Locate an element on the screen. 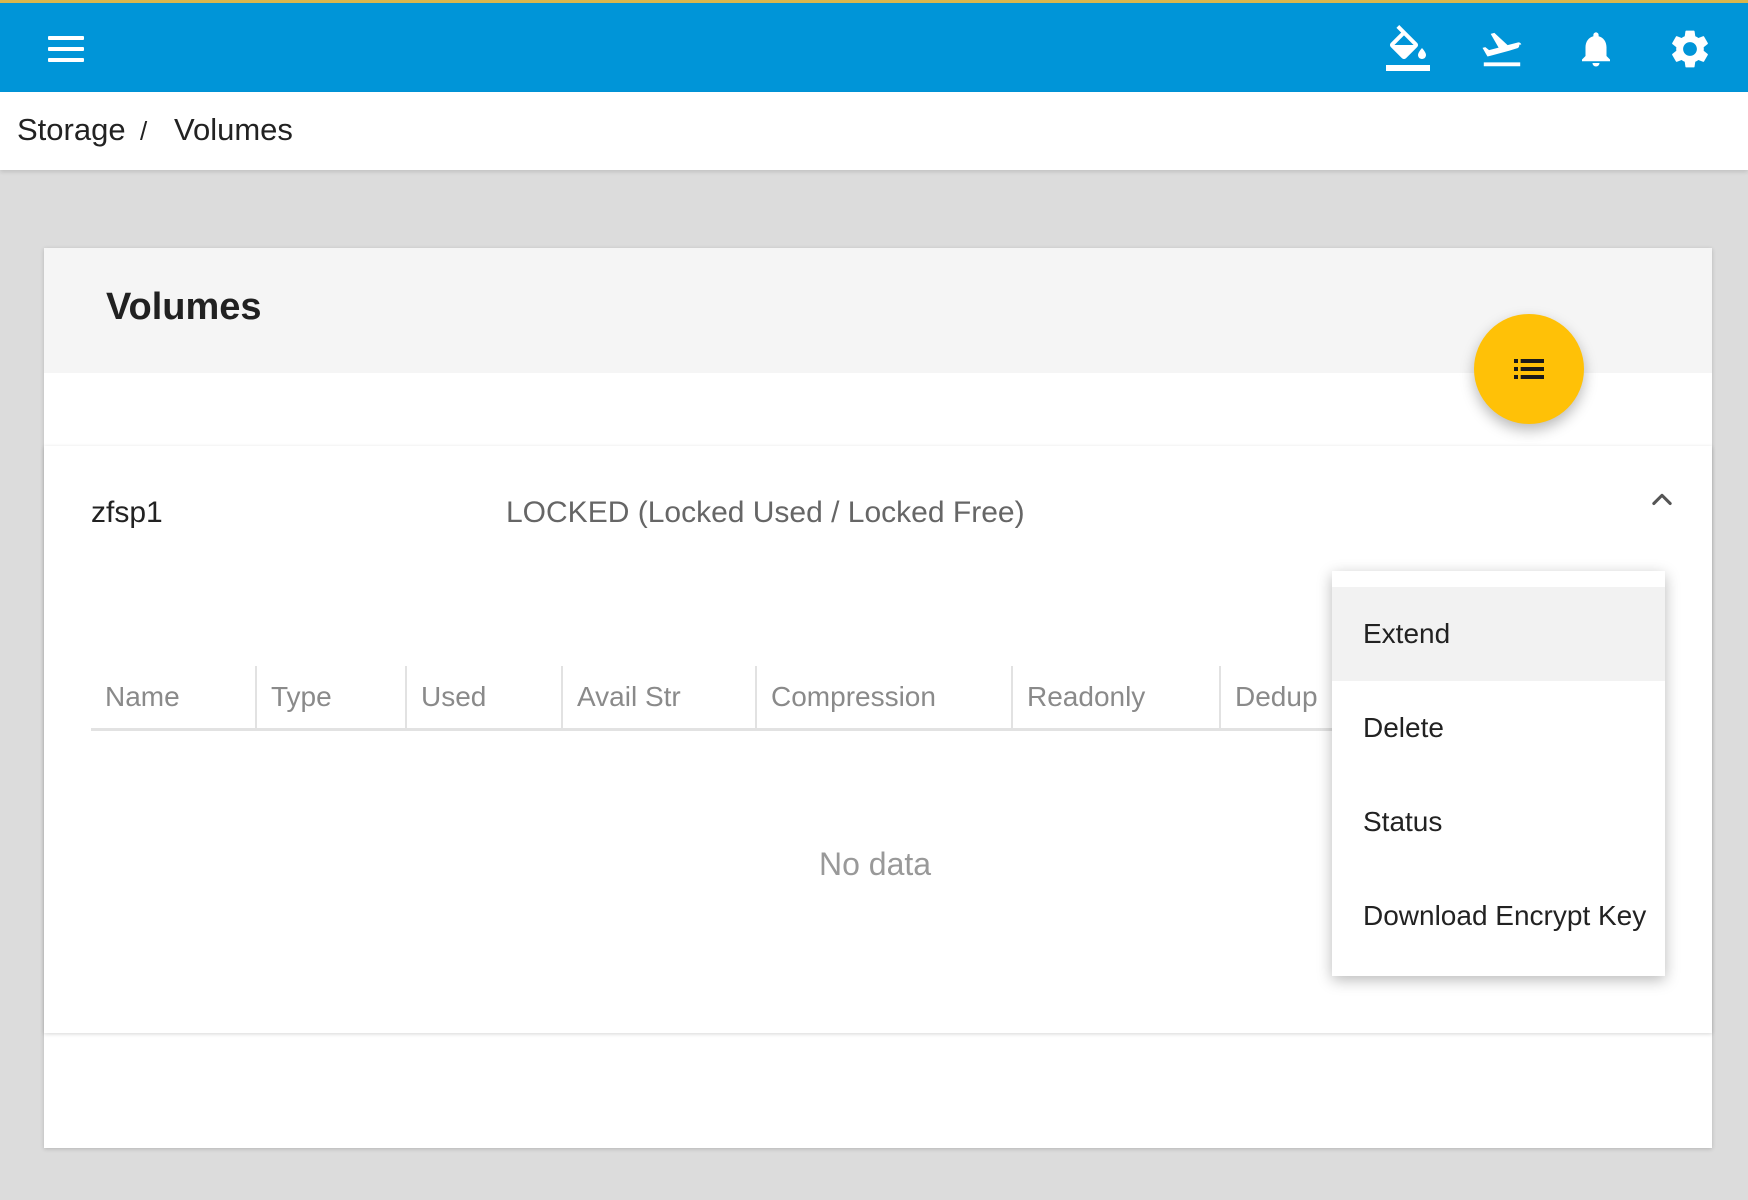 Image resolution: width=1748 pixels, height=1200 pixels. column-header-name: Name is located at coordinates (173, 697).